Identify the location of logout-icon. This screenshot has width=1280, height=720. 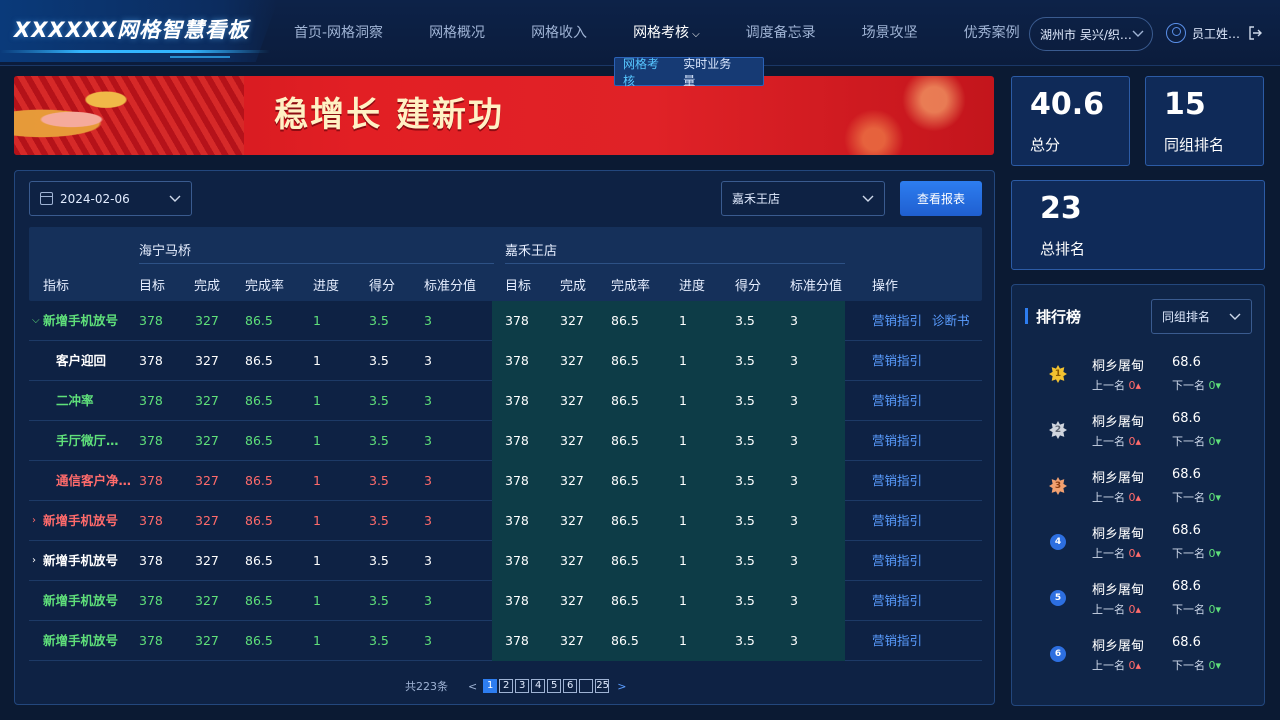
(1255, 33).